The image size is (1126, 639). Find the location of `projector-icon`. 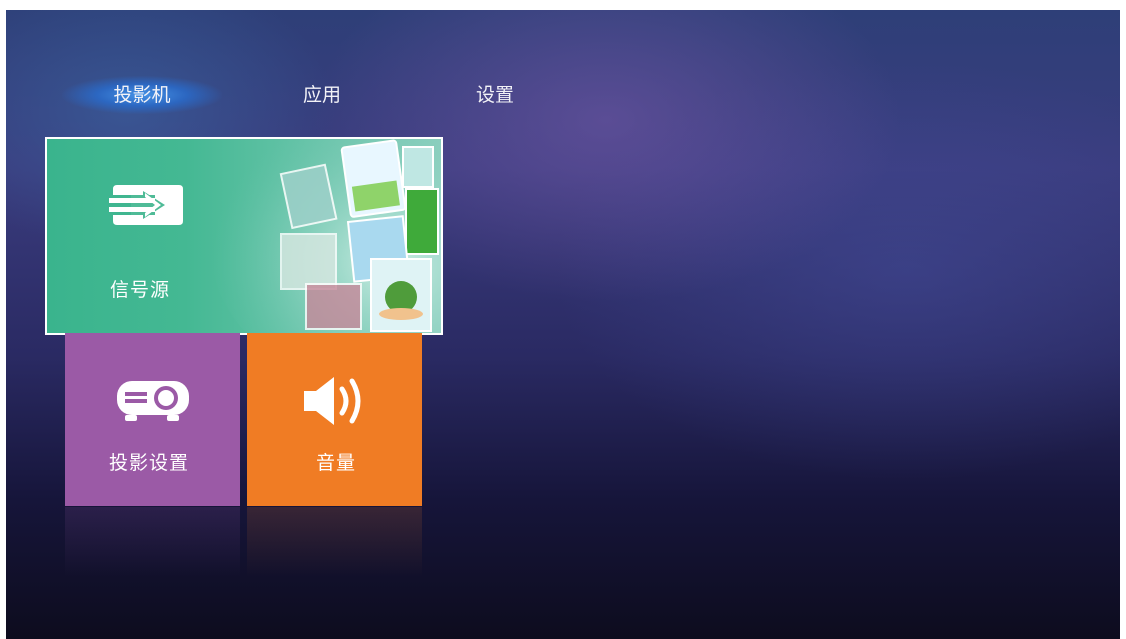

projector-icon is located at coordinates (153, 401).